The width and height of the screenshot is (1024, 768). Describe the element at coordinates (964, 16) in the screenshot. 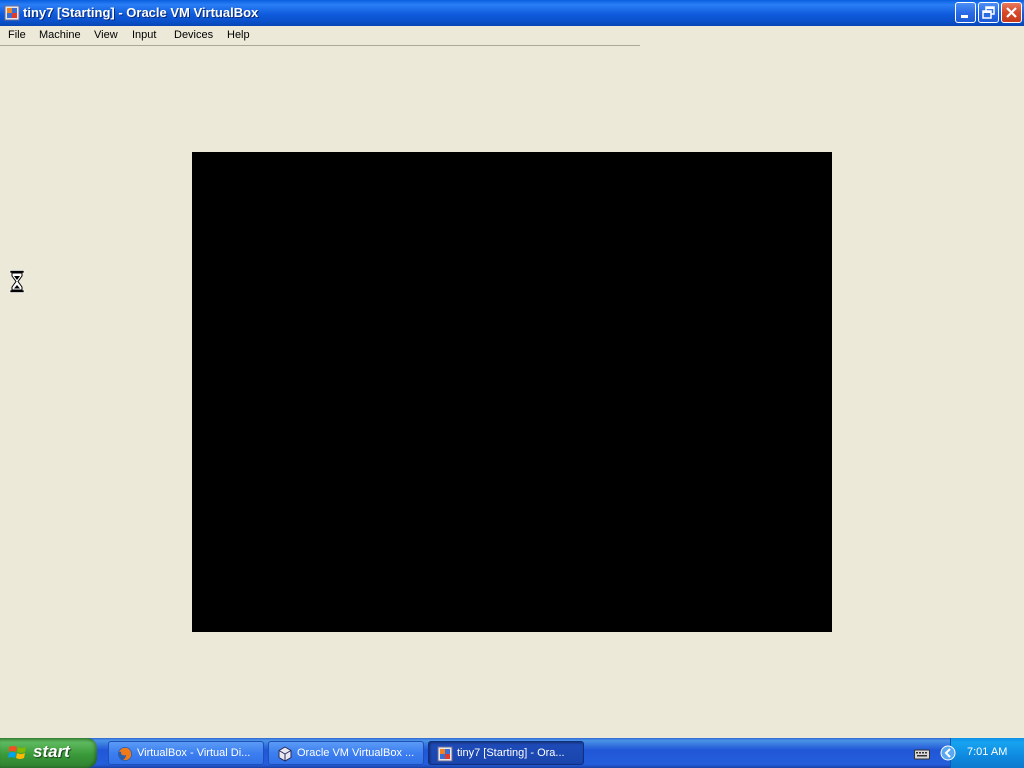

I see `minimize-icon` at that location.